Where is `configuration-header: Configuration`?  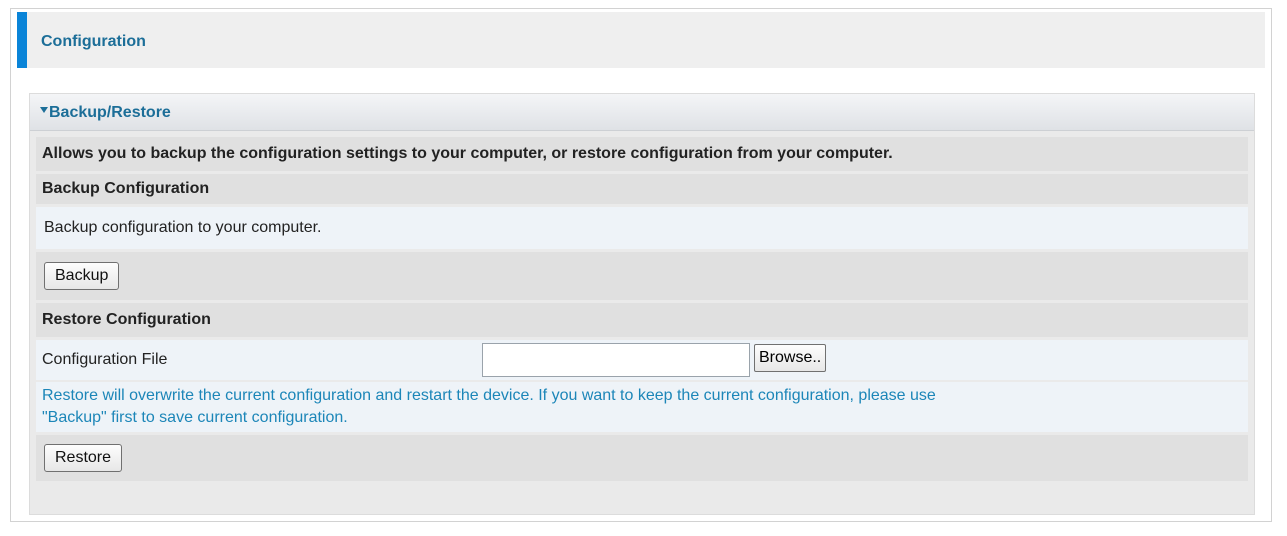 configuration-header: Configuration is located at coordinates (641, 40).